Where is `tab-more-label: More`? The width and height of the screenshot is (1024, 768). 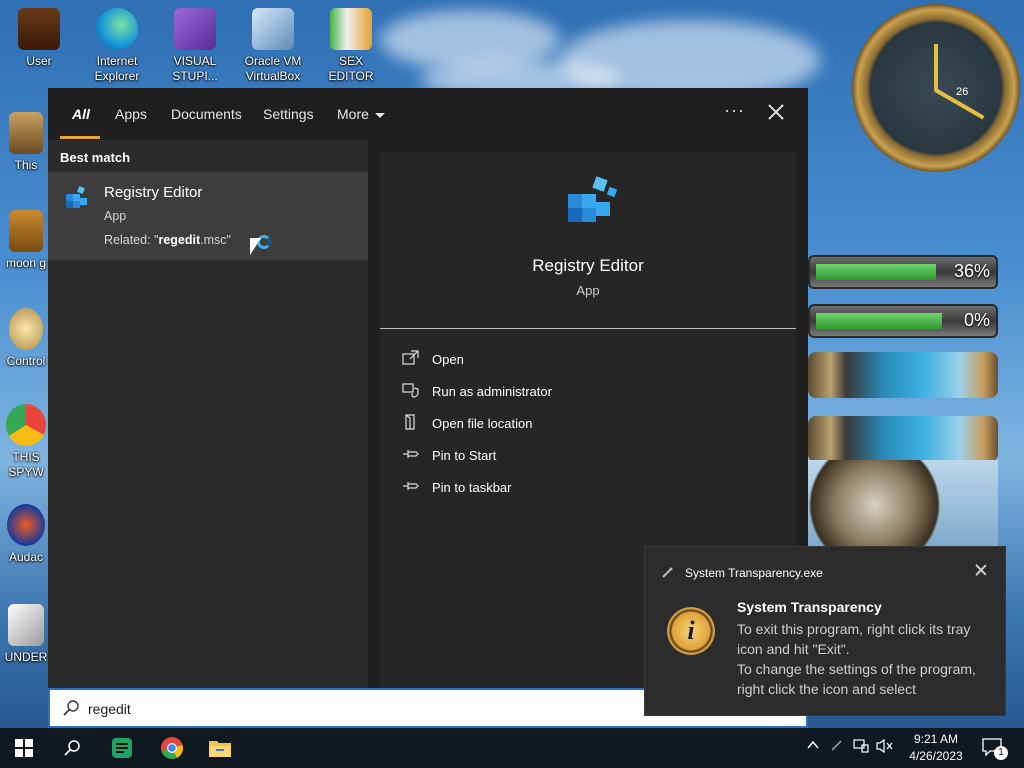
tab-more-label: More is located at coordinates (353, 114).